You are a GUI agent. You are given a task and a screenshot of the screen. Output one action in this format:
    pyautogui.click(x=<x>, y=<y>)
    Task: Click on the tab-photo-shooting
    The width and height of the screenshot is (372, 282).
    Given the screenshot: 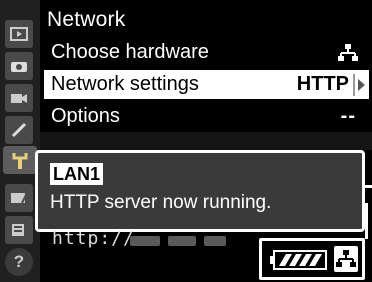 What is the action you would take?
    pyautogui.click(x=19, y=66)
    